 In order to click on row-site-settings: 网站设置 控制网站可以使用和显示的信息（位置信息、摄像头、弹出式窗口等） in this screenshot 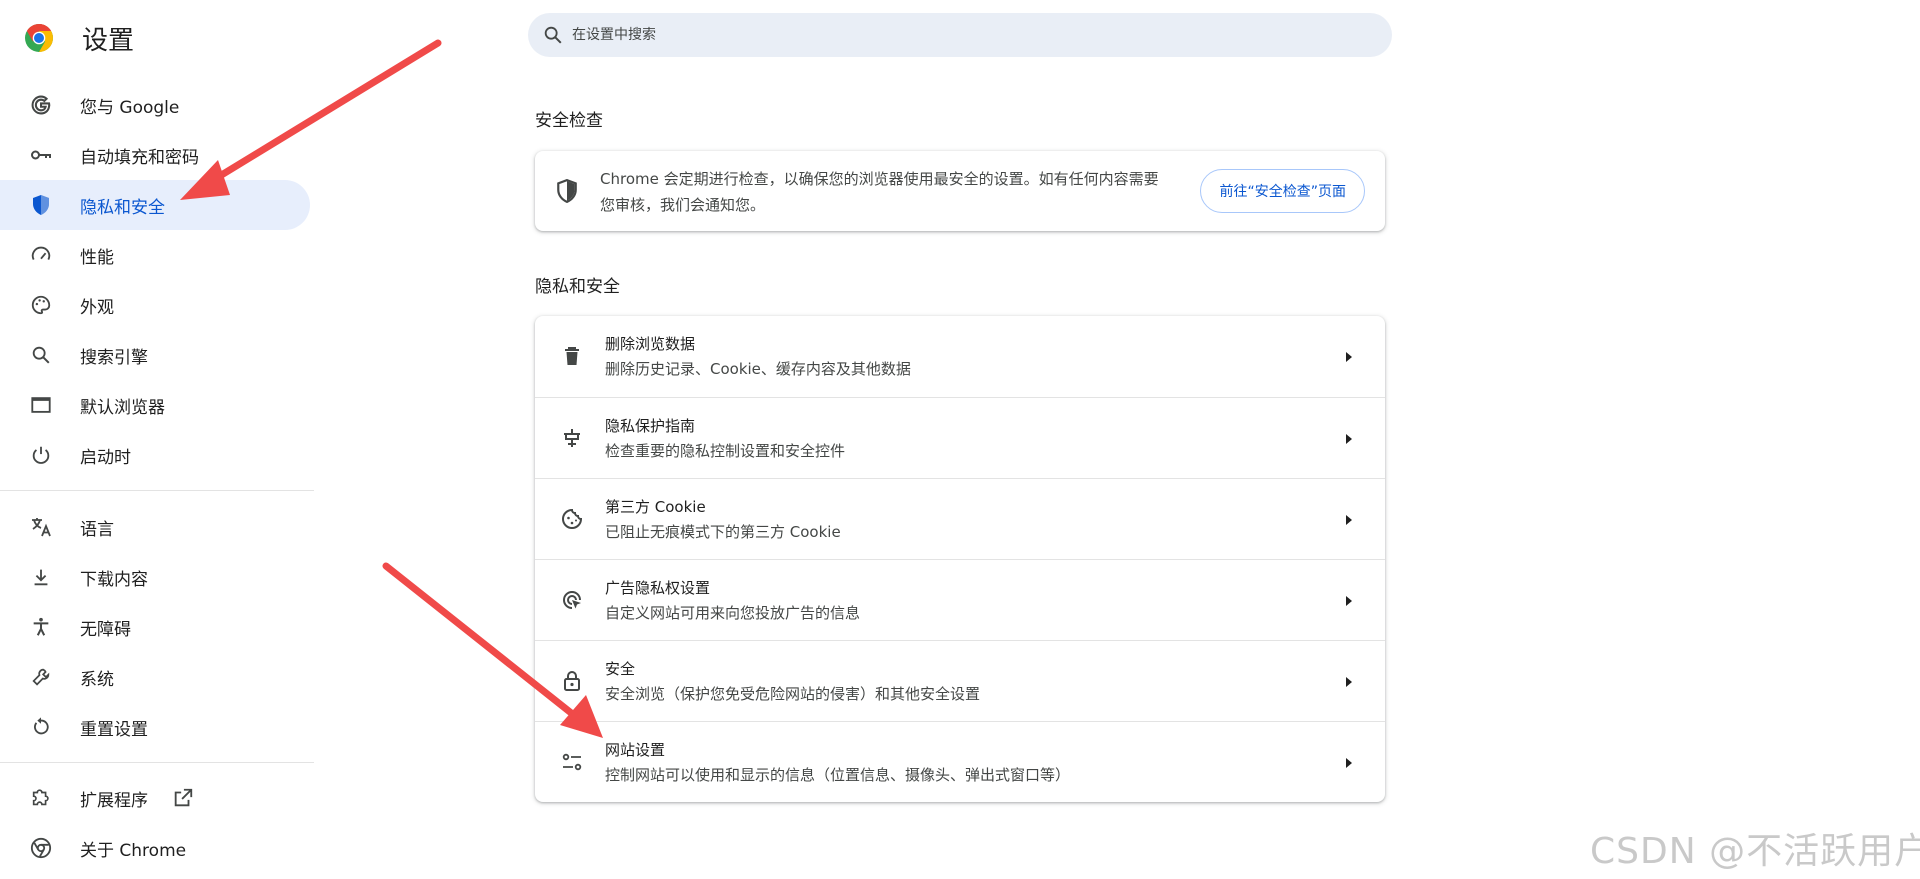, I will do `click(960, 761)`.